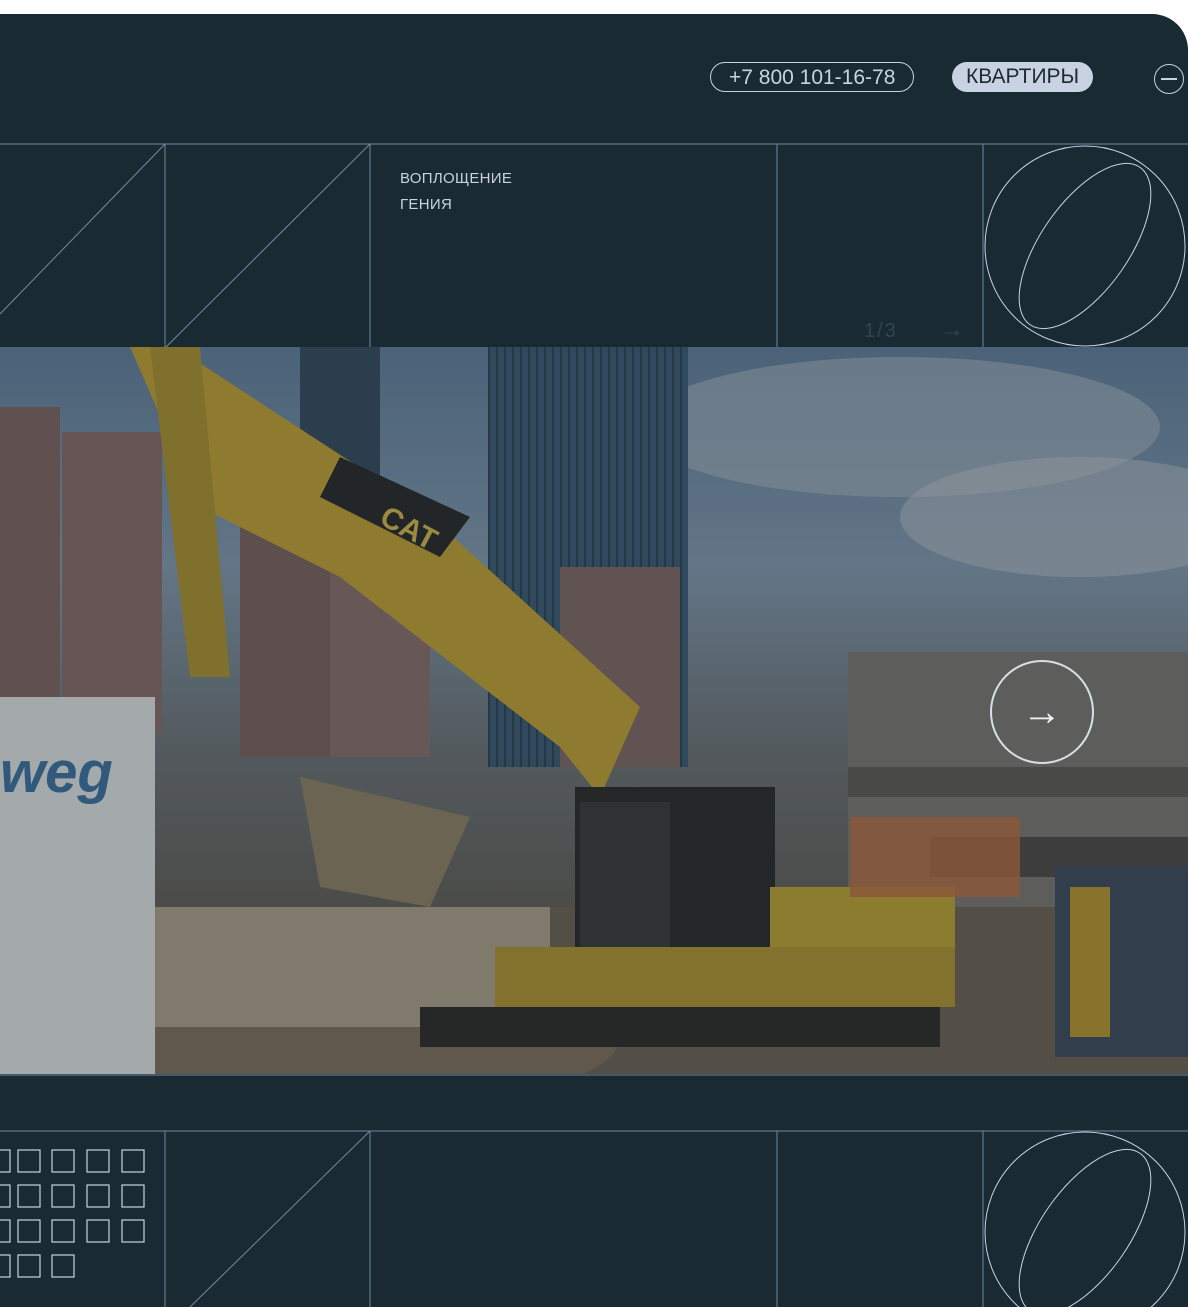  I want to click on next-slide-button: →, so click(1042, 712).